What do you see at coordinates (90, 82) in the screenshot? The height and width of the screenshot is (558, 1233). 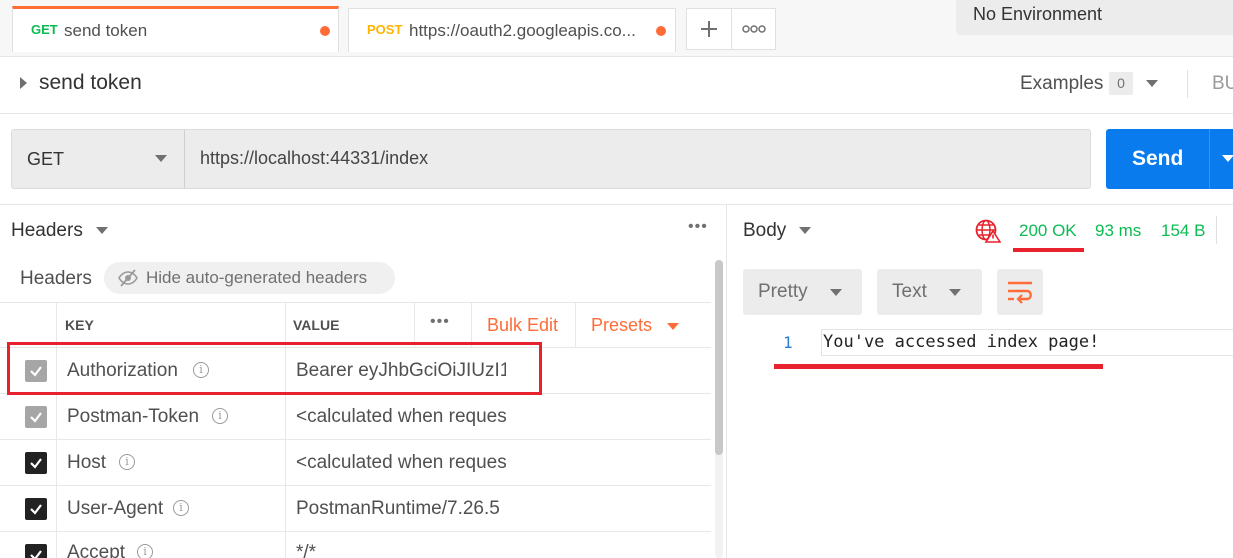 I see `request-name: send token` at bounding box center [90, 82].